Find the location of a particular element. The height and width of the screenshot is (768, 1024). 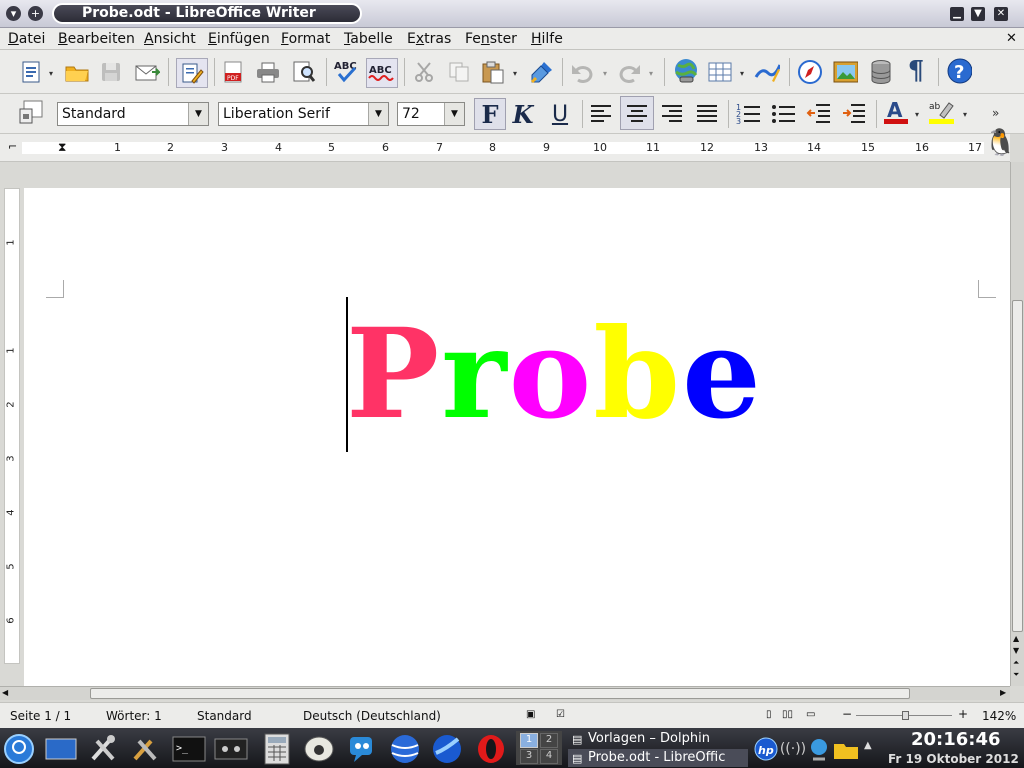

desktop-2: 2 is located at coordinates (549, 740).